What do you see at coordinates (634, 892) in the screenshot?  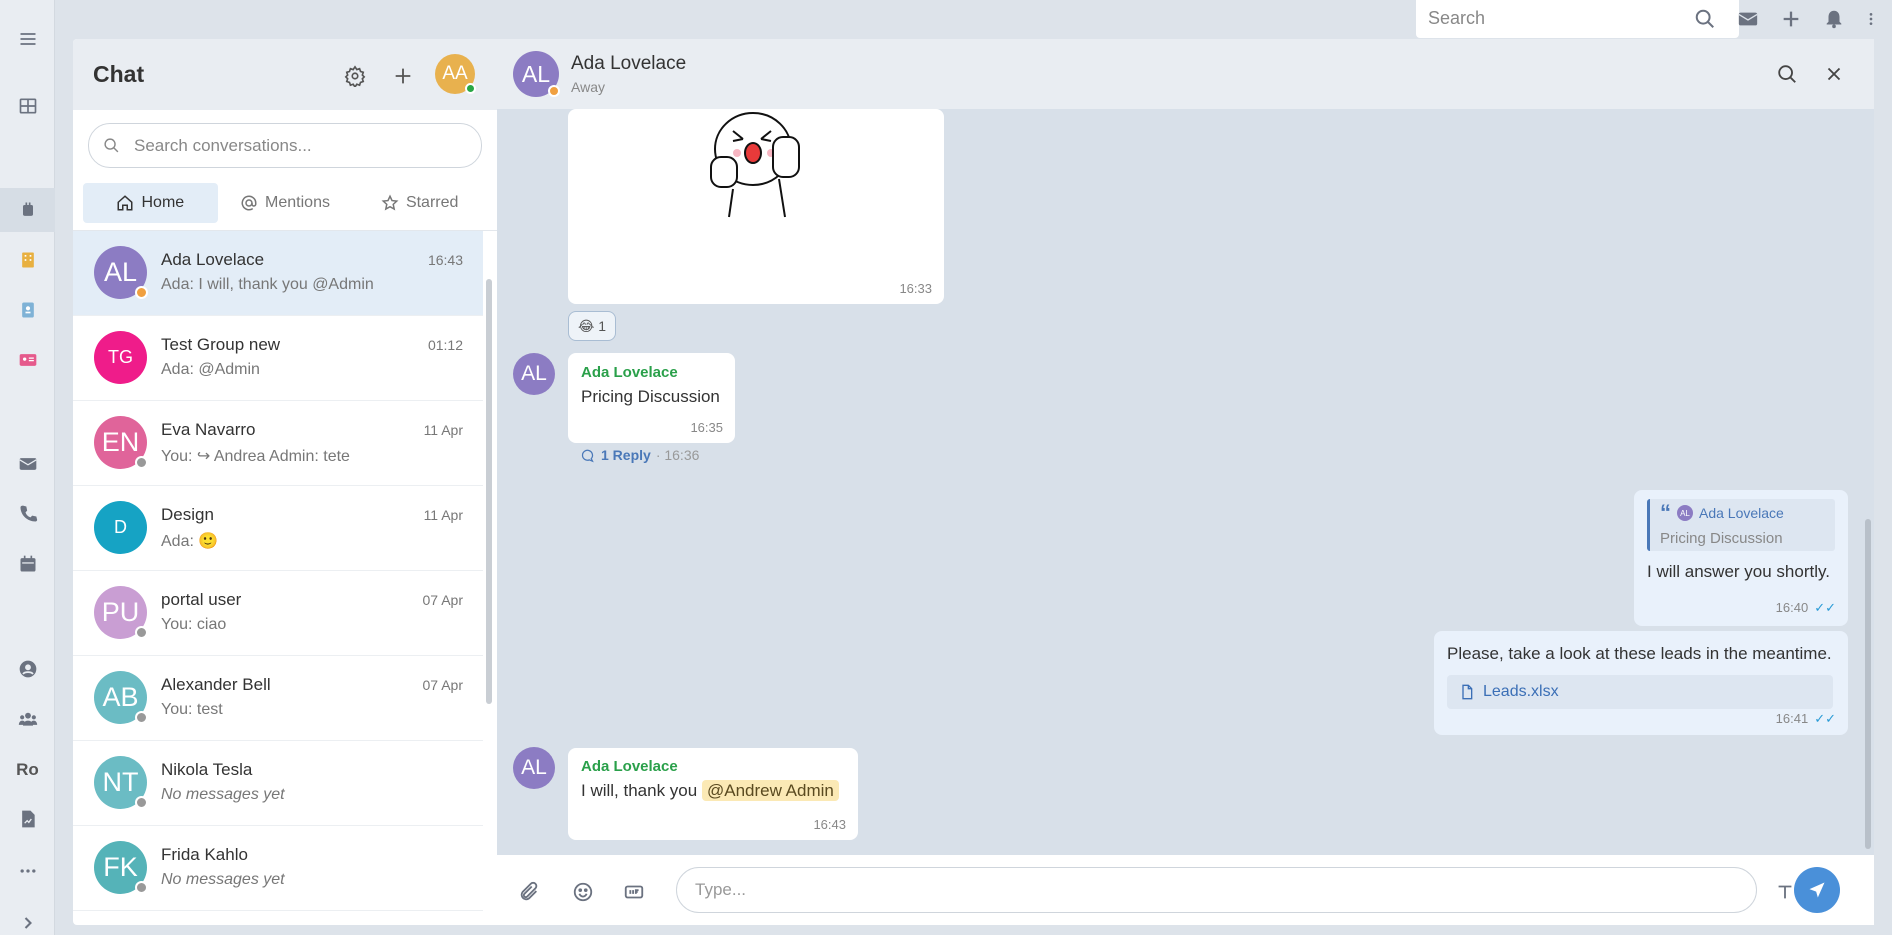 I see `gif-icon` at bounding box center [634, 892].